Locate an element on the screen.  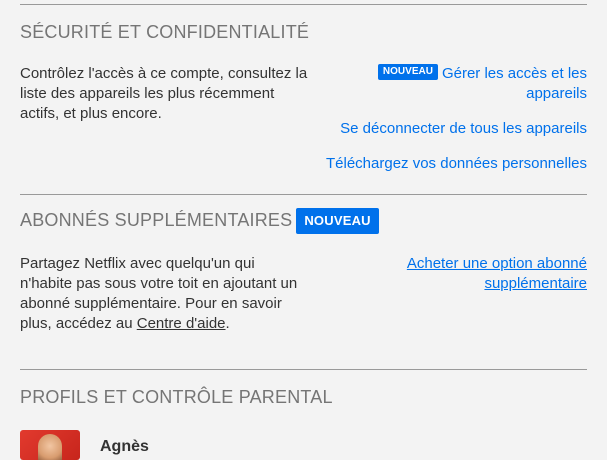
extra-members-heading: ABONNÉS SUPPLÉMENTAIRES NOUVEAU is located at coordinates (199, 221).